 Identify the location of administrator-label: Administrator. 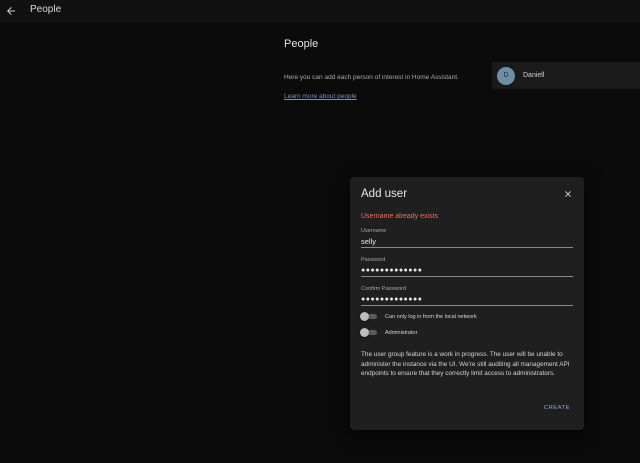
(401, 332).